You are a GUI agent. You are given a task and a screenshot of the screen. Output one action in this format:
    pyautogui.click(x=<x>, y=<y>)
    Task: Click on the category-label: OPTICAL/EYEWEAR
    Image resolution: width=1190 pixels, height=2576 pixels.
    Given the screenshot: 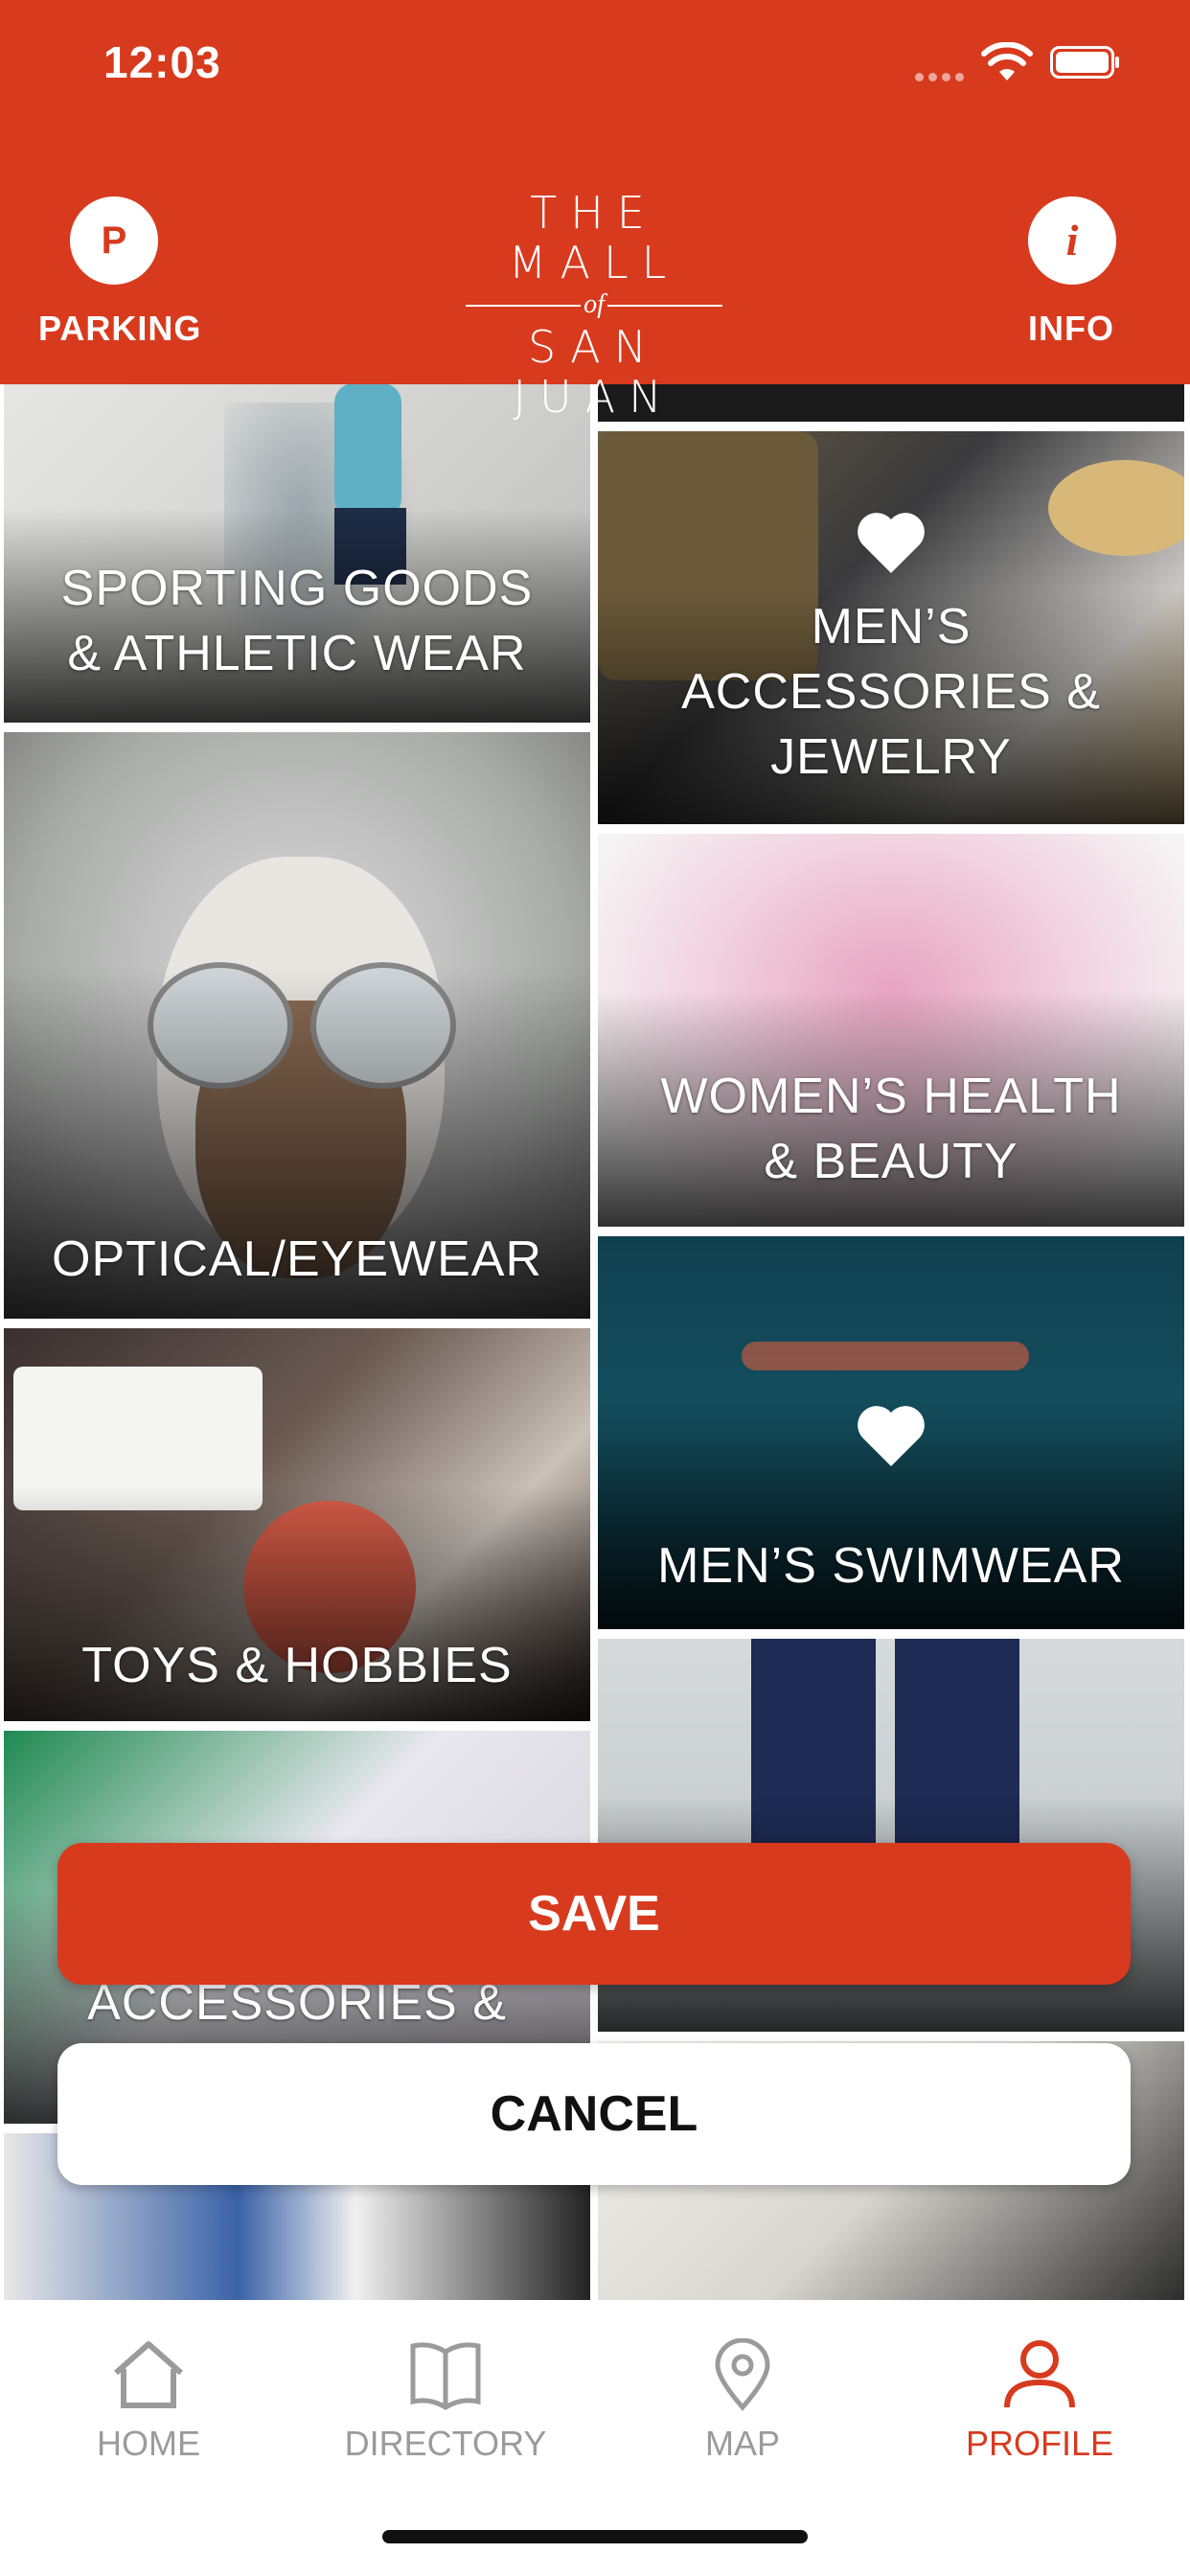 What is the action you would take?
    pyautogui.click(x=297, y=1259)
    